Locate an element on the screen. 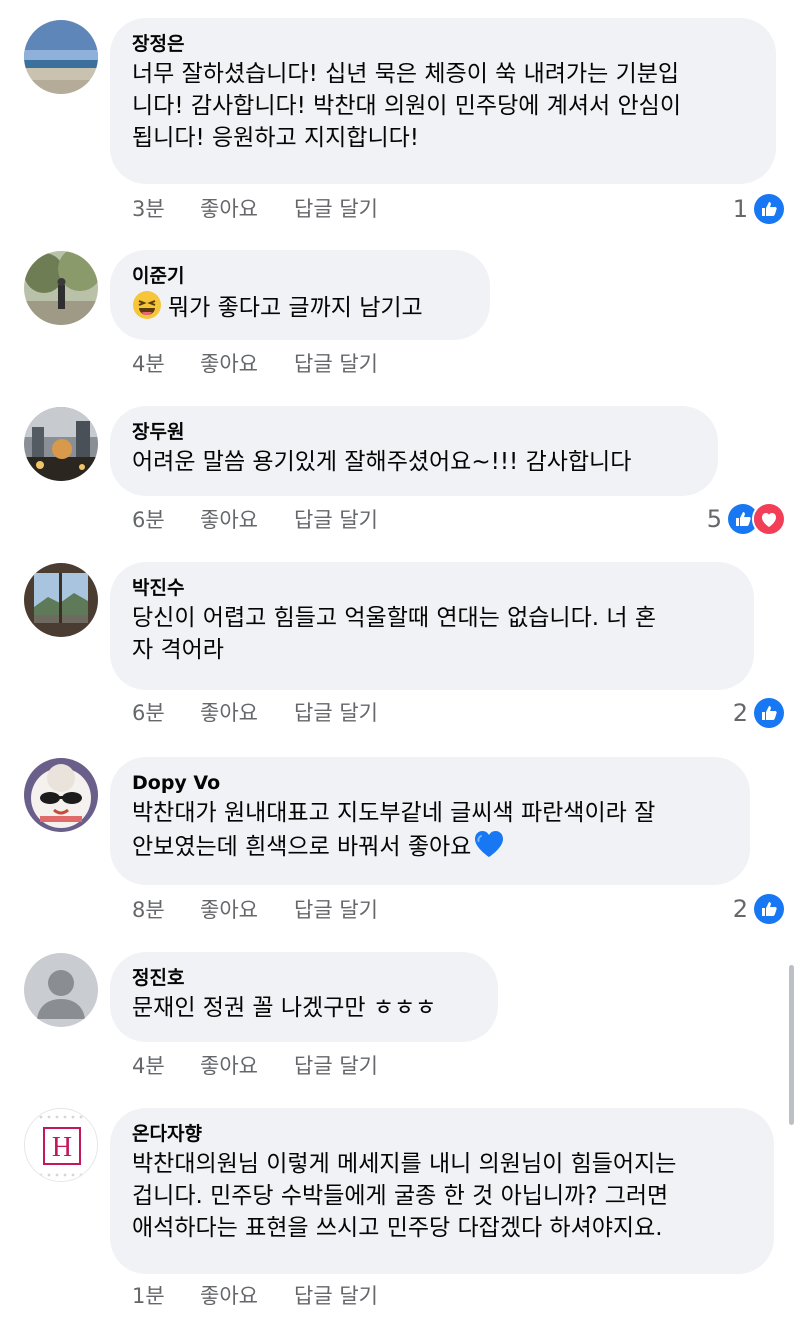 This screenshot has height=1320, width=800. scrollbar is located at coordinates (791, 1045).